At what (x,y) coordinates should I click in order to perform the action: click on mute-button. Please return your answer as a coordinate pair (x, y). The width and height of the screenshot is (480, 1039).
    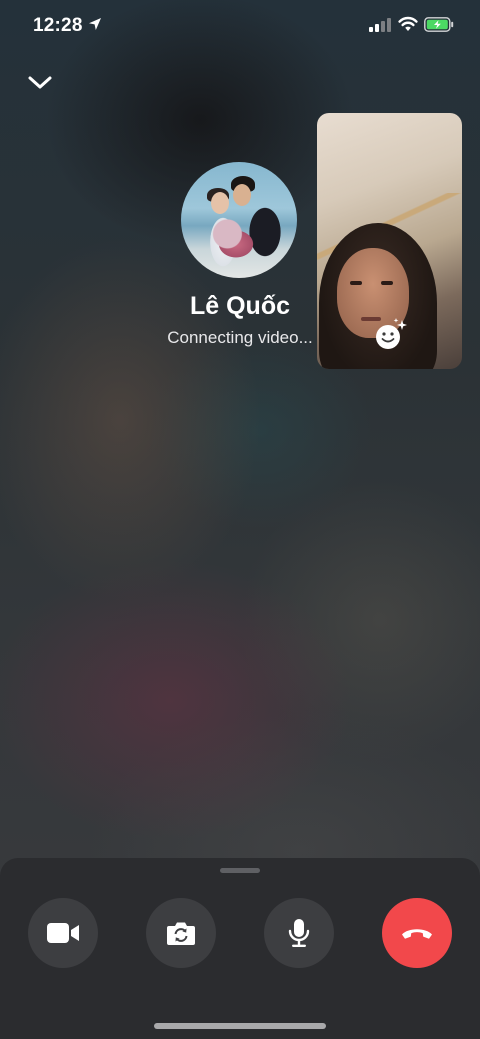
    Looking at the image, I should click on (299, 933).